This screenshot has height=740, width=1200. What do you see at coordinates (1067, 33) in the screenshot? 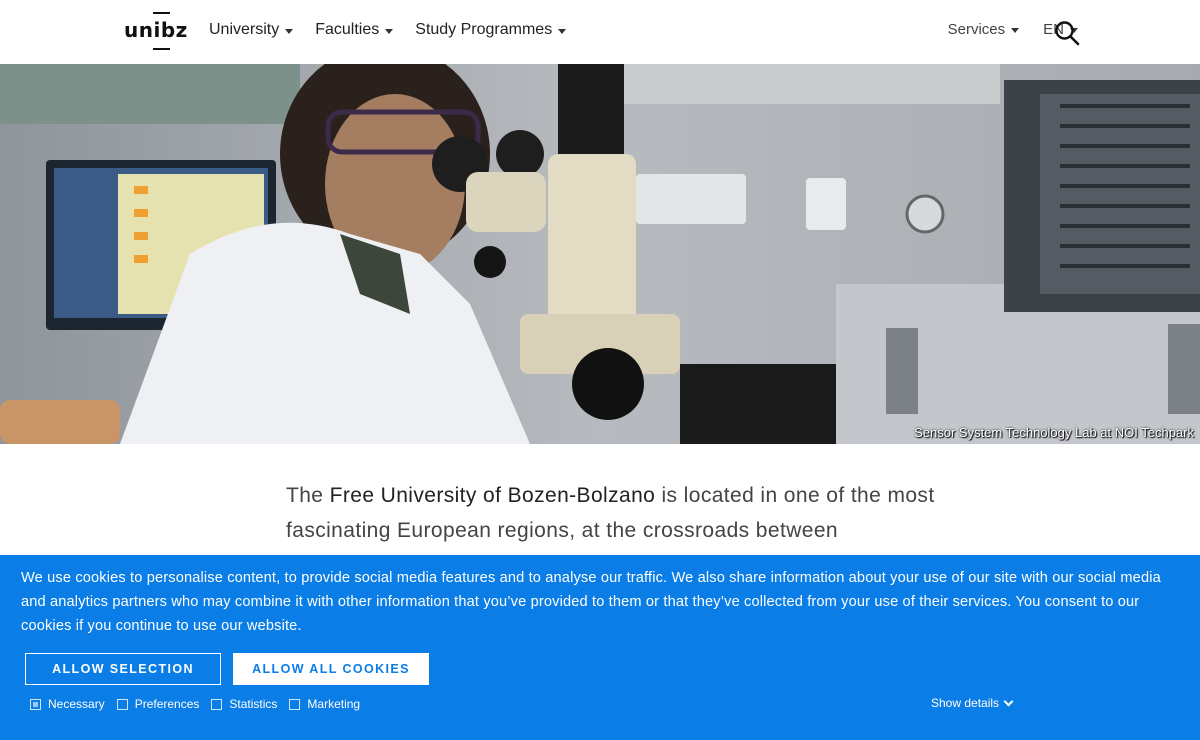
I see `search-icon` at bounding box center [1067, 33].